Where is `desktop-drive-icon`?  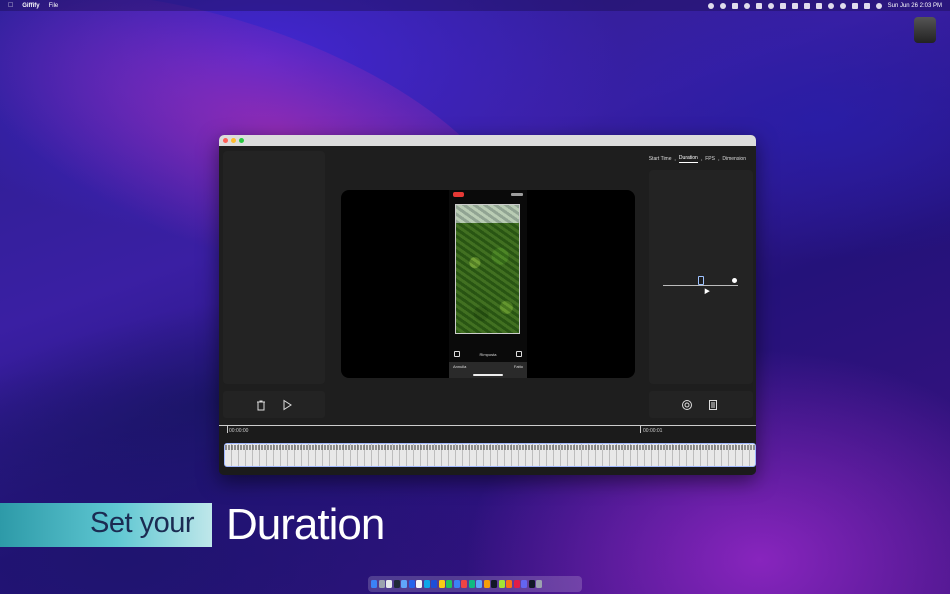
desktop-drive-icon is located at coordinates (925, 30).